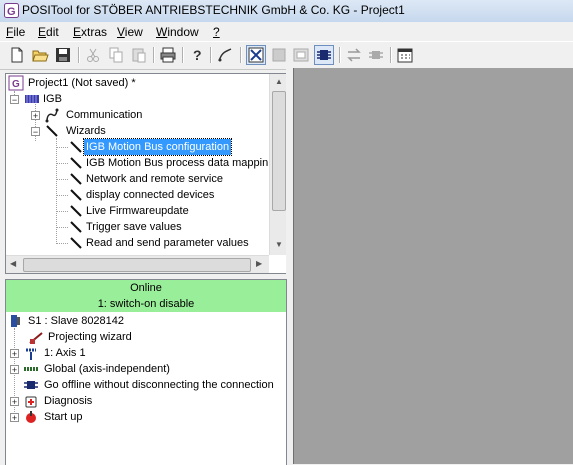  I want to click on pane-splitter, so click(289, 266).